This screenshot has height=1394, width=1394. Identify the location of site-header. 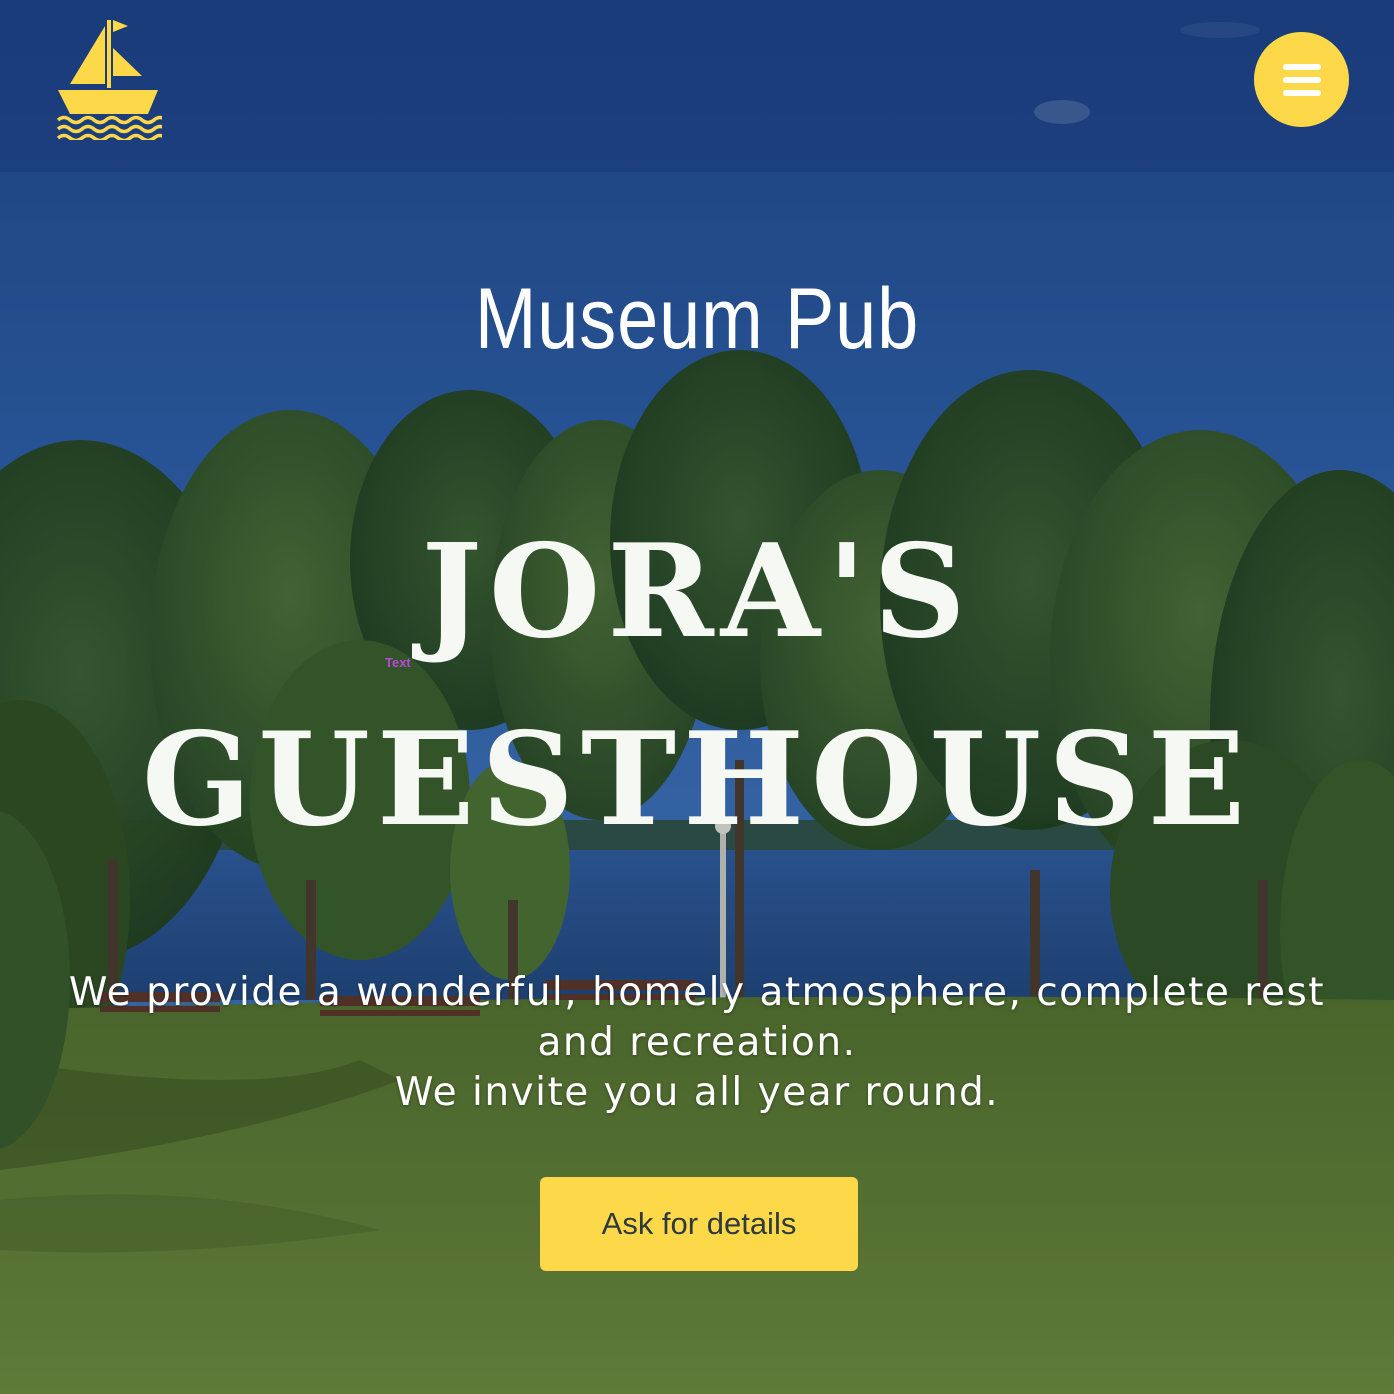
(697, 86).